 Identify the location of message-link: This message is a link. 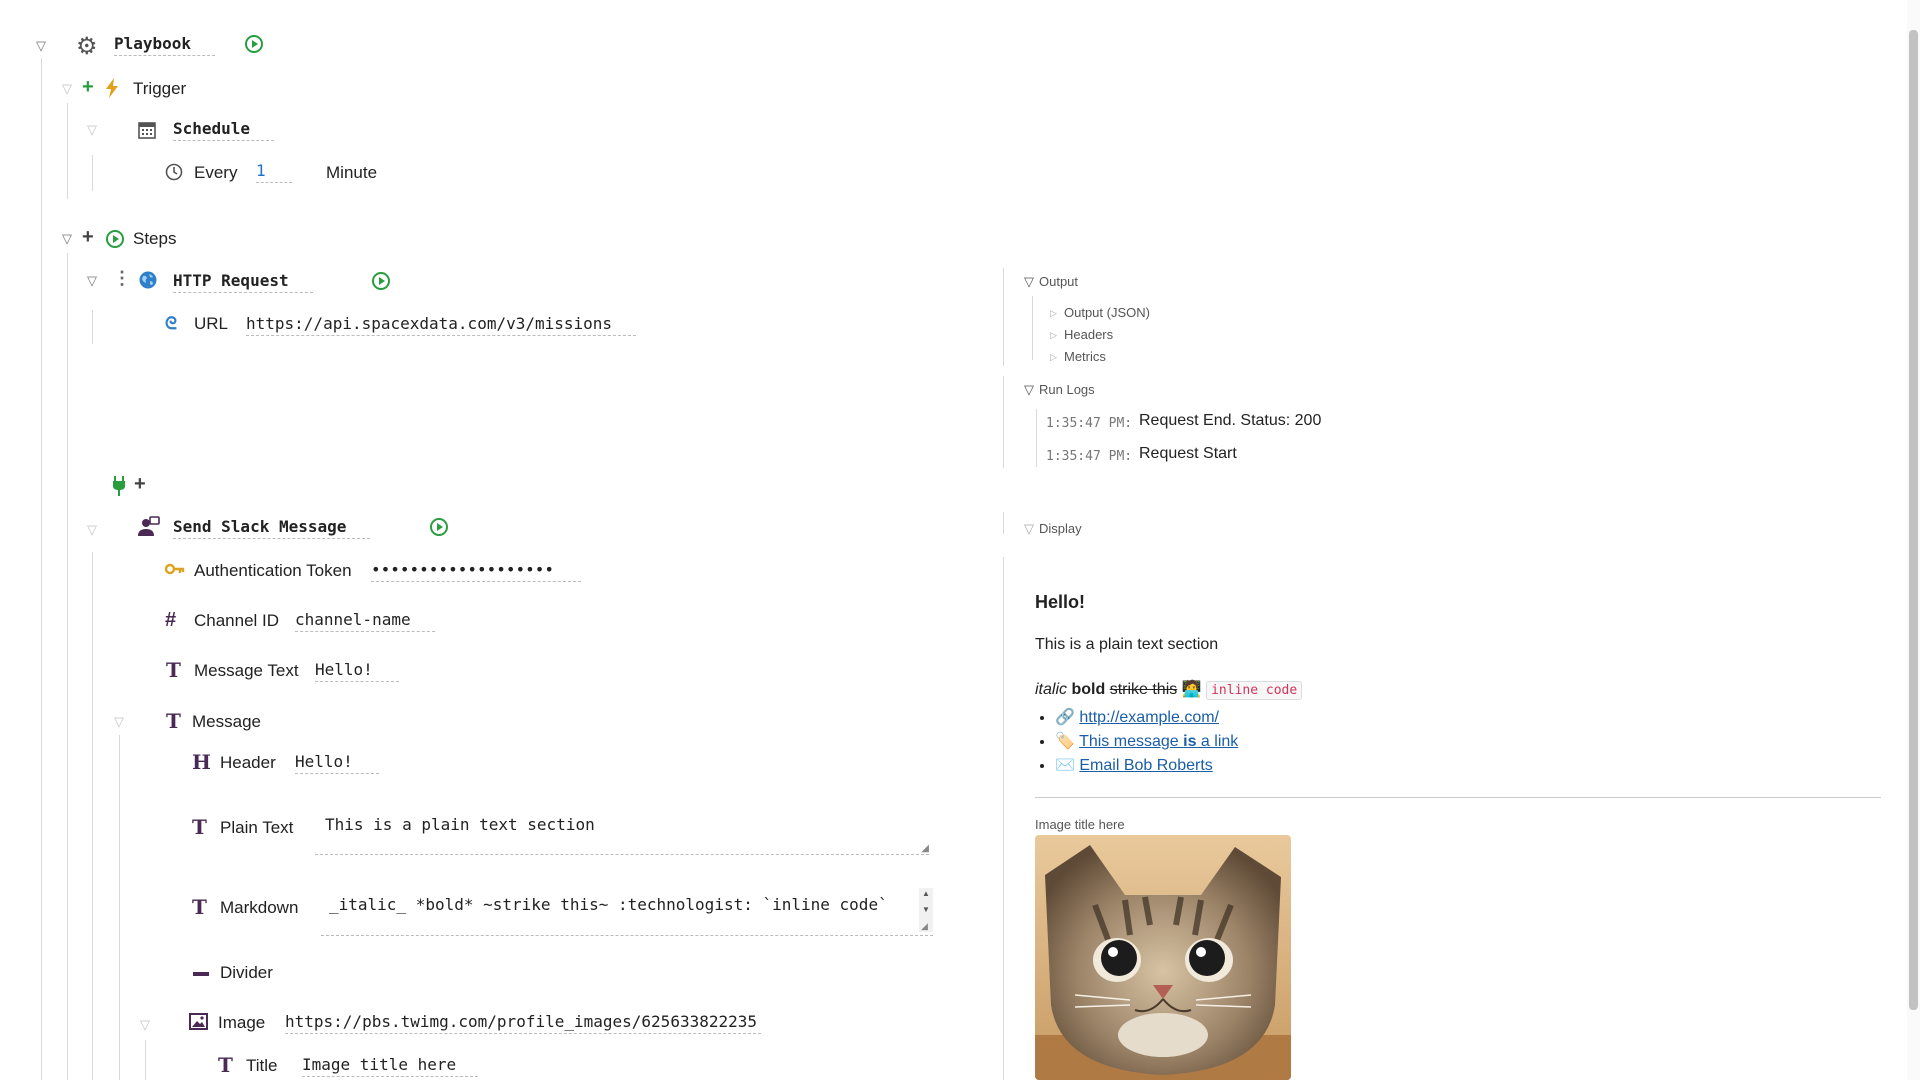
(1158, 741).